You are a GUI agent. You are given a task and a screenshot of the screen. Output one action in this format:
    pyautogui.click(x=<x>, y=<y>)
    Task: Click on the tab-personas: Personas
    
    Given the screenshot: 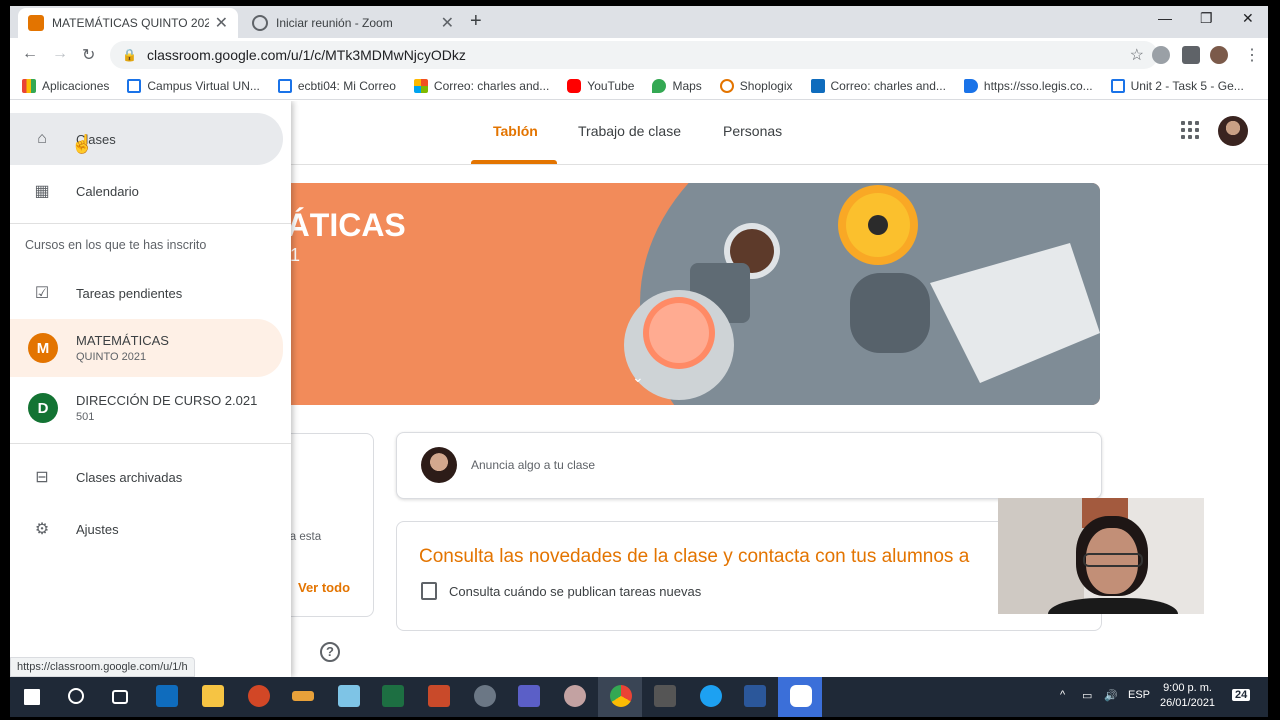 What is the action you would take?
    pyautogui.click(x=752, y=131)
    